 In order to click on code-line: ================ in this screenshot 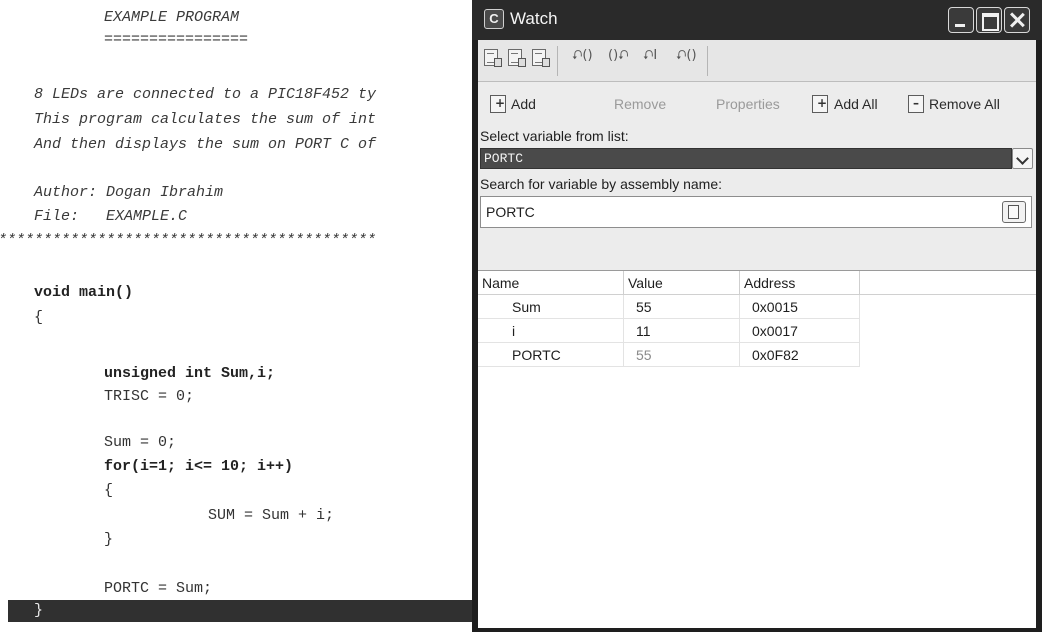, I will do `click(176, 39)`.